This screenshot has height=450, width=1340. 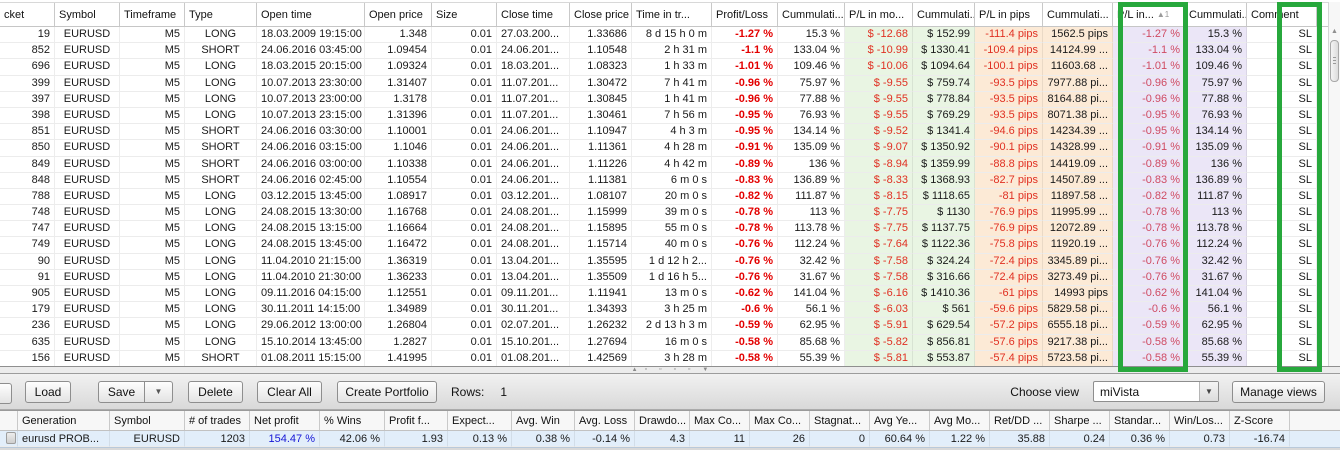 What do you see at coordinates (1260, 420) in the screenshot?
I see `column-header-z-score: Z-Score` at bounding box center [1260, 420].